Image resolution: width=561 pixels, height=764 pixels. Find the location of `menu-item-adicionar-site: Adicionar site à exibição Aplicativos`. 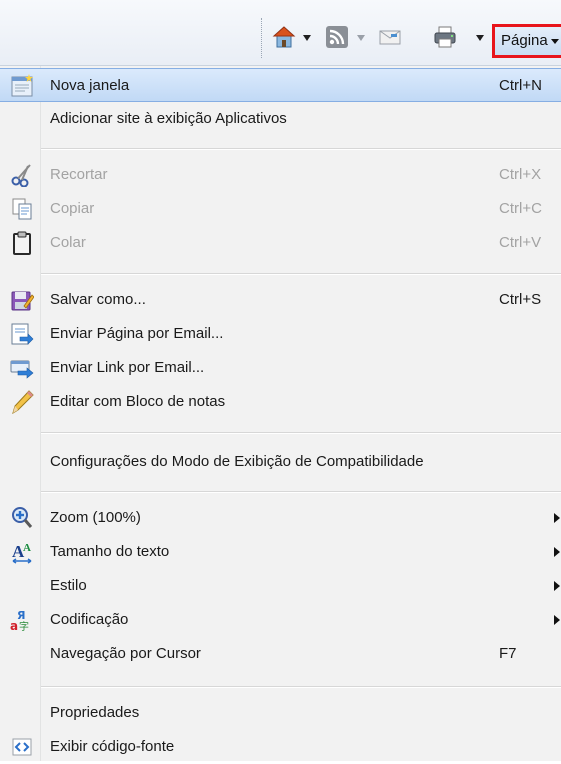

menu-item-adicionar-site: Adicionar site à exibição Aplicativos is located at coordinates (280, 119).